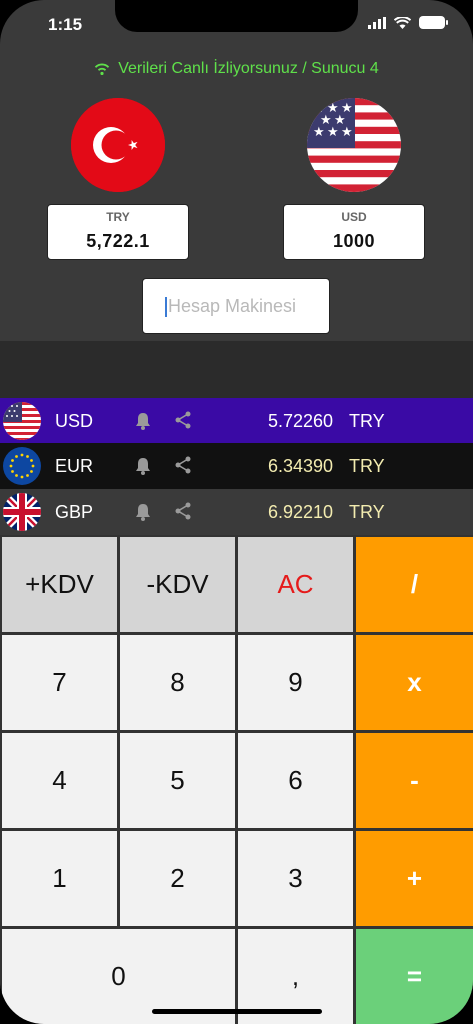 This screenshot has height=1024, width=473. I want to click on battery-icon, so click(433, 22).